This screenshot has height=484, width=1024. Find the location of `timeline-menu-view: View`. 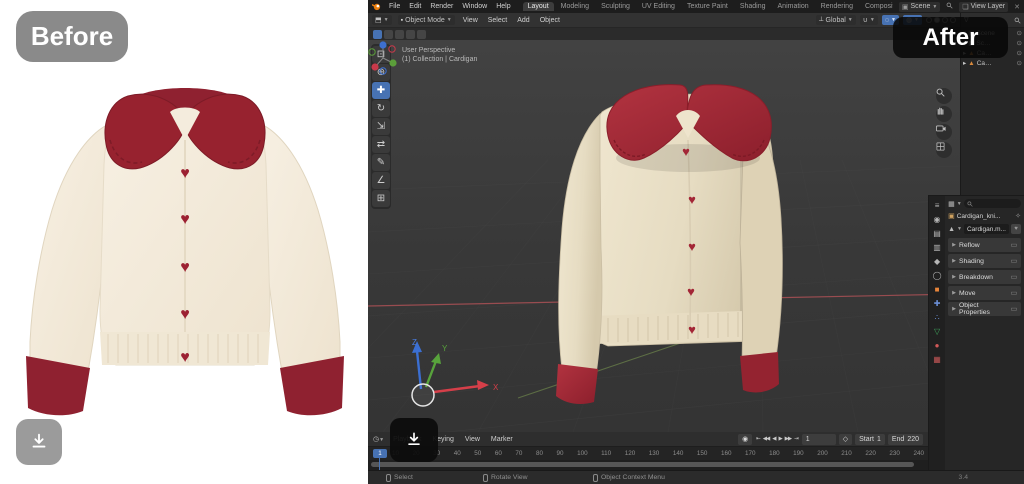

timeline-menu-view: View is located at coordinates (472, 439).